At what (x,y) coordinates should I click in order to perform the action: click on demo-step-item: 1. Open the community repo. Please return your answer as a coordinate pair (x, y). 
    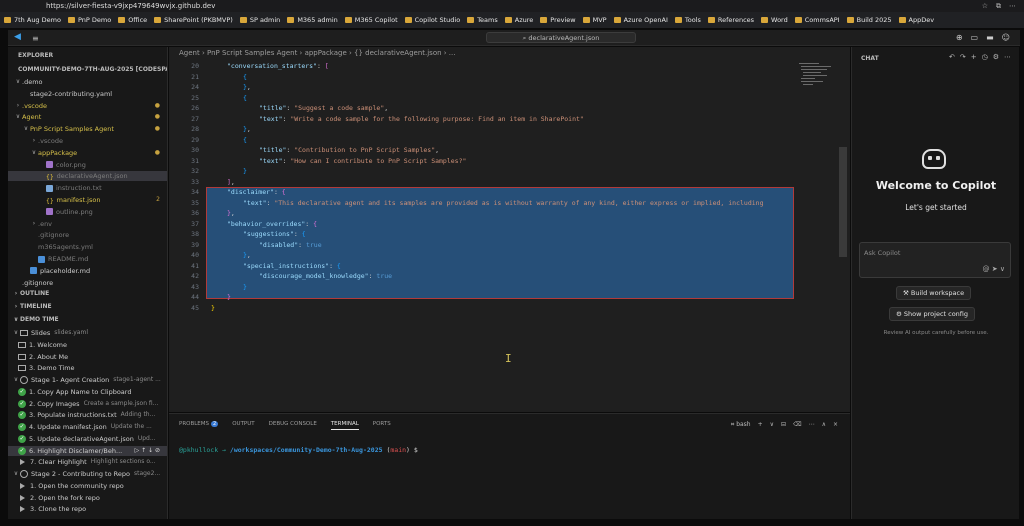
    Looking at the image, I should click on (87, 486).